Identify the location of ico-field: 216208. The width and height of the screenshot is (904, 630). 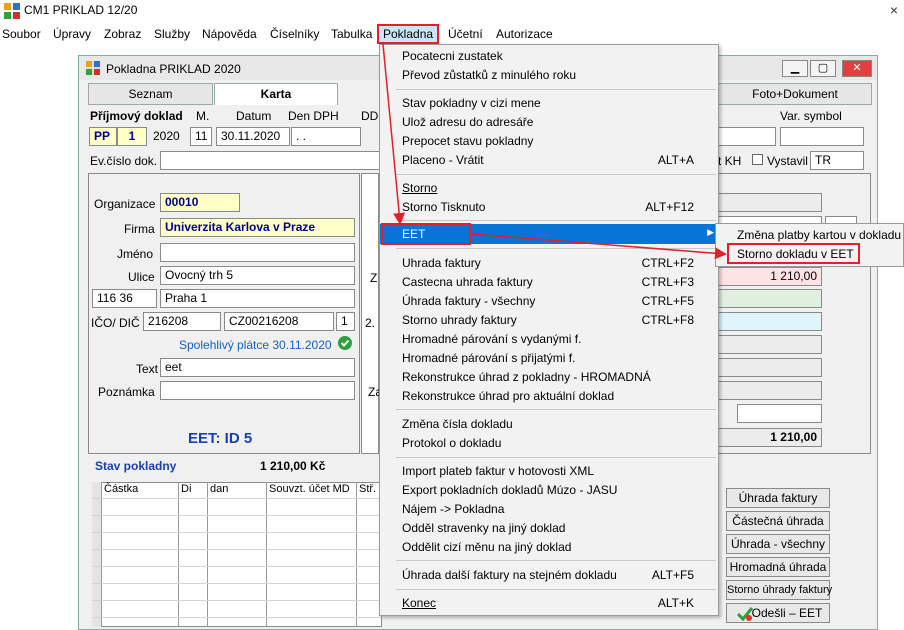
(182, 321).